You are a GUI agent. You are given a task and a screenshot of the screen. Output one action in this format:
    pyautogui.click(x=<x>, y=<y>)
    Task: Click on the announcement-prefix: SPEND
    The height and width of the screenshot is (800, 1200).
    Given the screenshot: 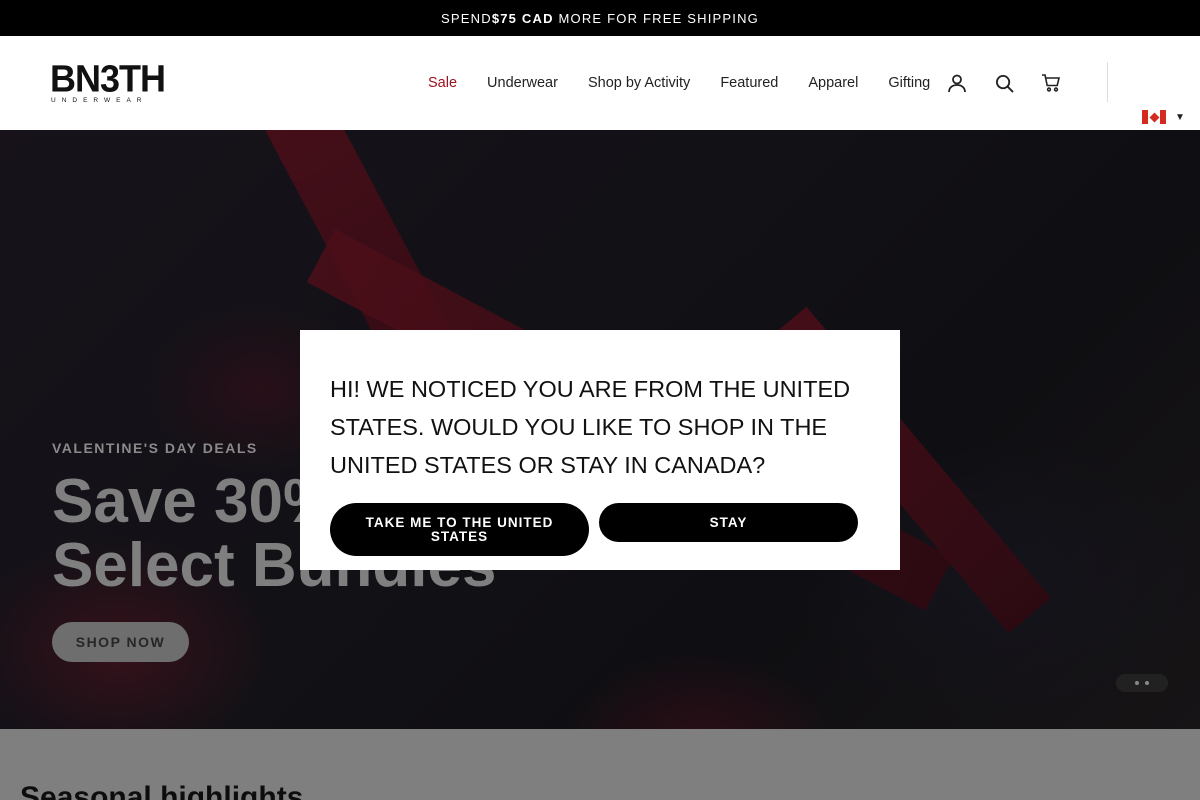 What is the action you would take?
    pyautogui.click(x=466, y=18)
    